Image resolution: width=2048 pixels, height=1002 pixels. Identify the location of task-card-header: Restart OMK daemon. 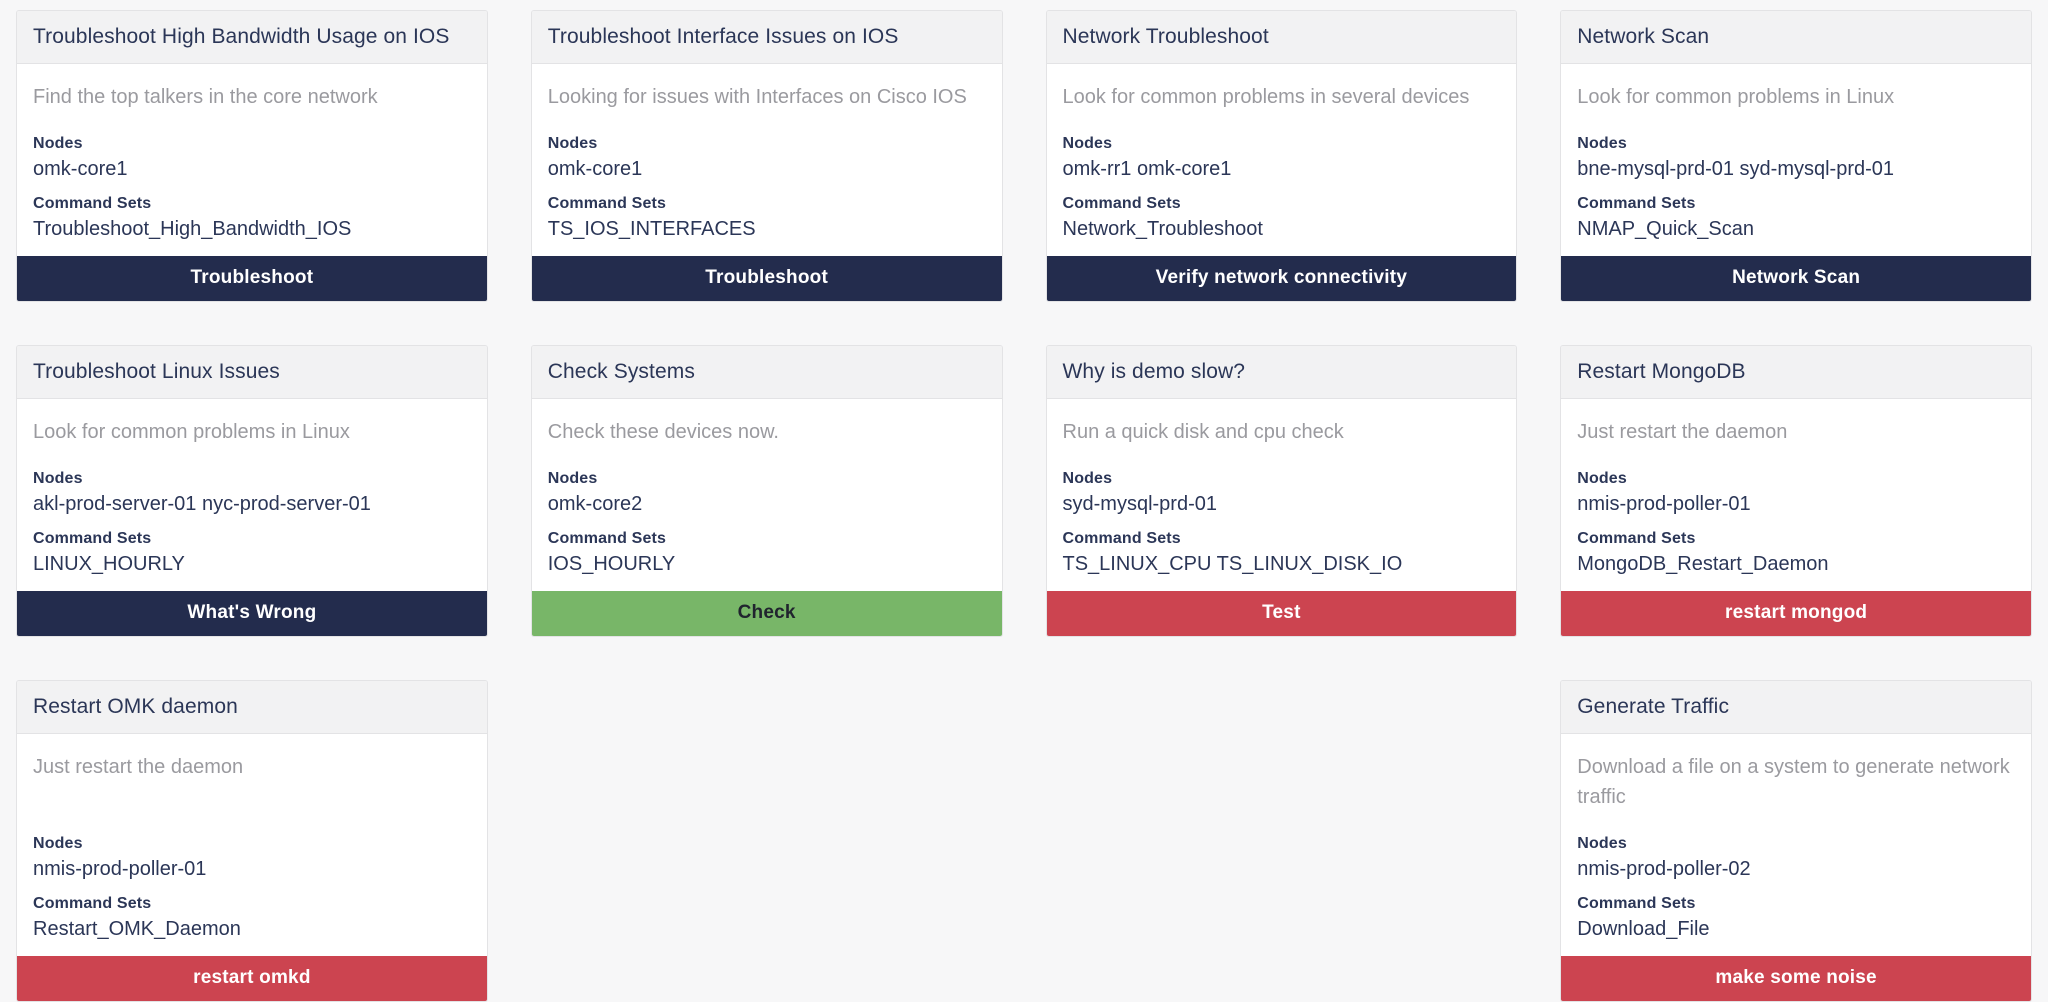
(252, 707).